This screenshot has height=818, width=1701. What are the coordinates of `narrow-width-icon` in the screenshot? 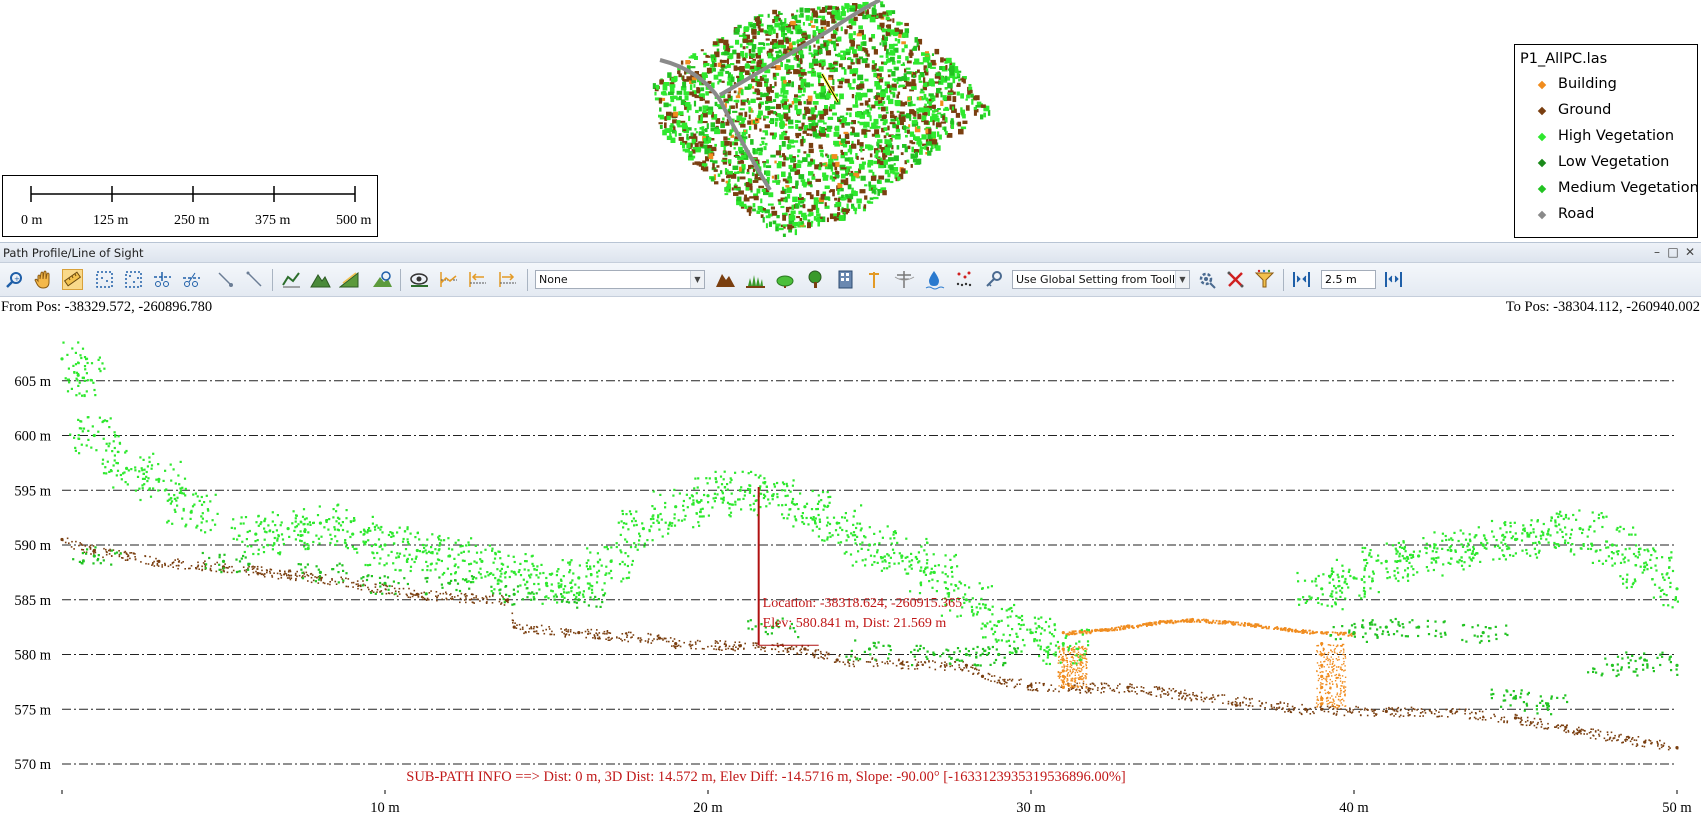 It's located at (1301, 279).